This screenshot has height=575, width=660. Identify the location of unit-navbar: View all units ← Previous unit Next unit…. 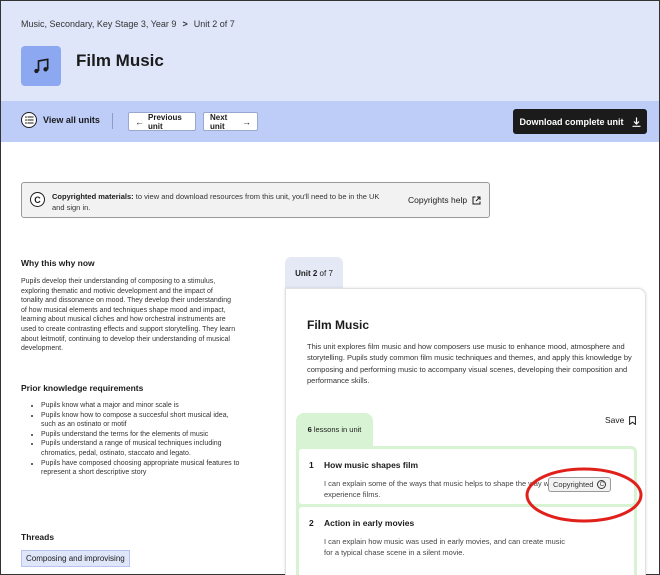
(330, 121).